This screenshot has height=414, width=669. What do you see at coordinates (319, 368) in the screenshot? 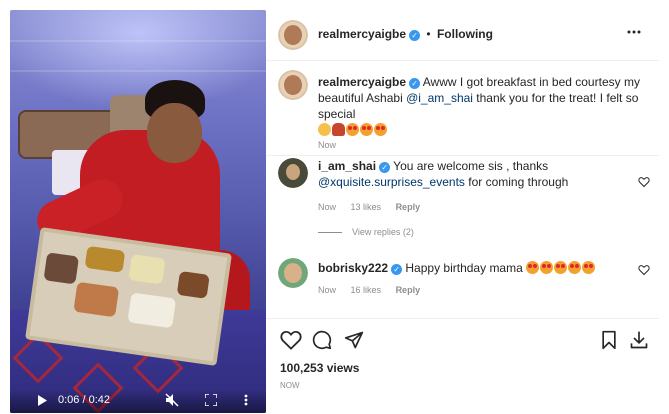
I see `views-count: 100,253 views` at bounding box center [319, 368].